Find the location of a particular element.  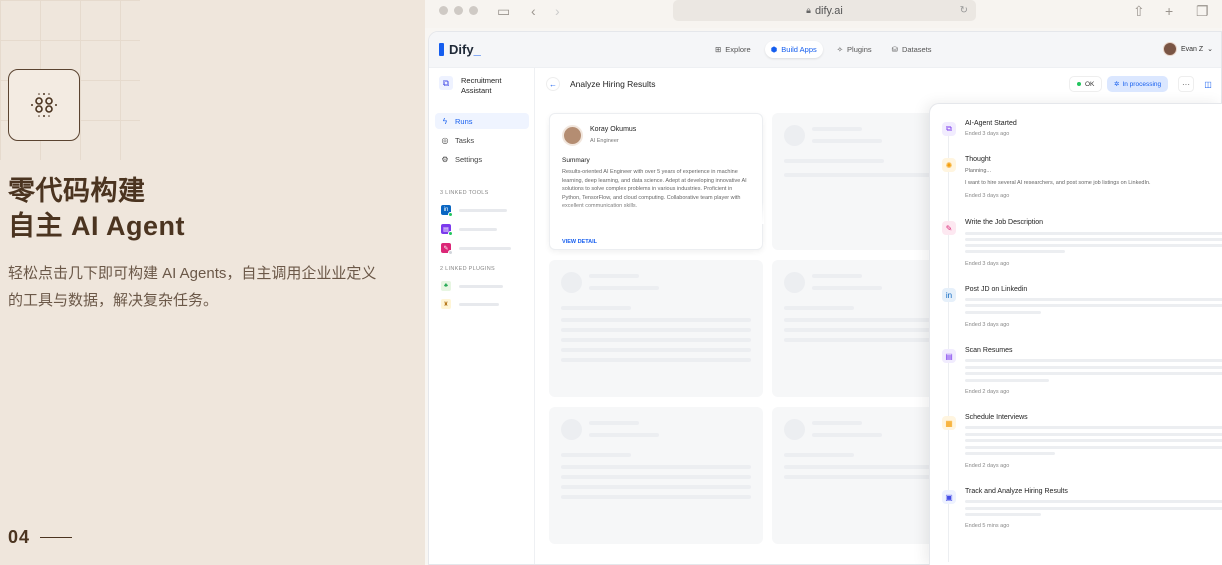

brand-name: Dify is located at coordinates (461, 49).